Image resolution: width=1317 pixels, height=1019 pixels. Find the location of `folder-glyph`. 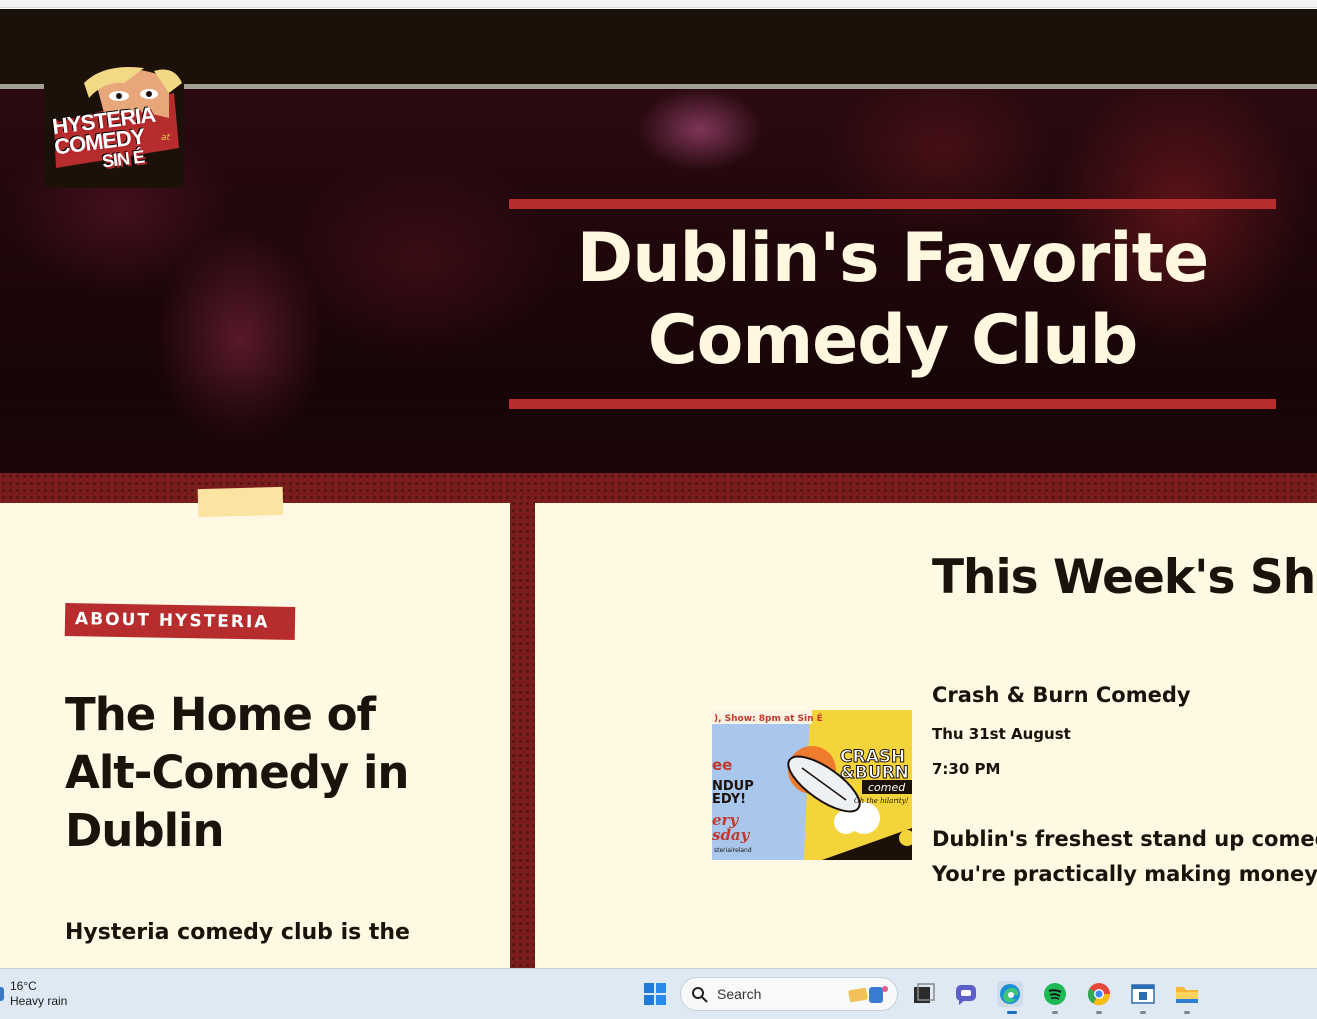

folder-glyph is located at coordinates (1187, 995).